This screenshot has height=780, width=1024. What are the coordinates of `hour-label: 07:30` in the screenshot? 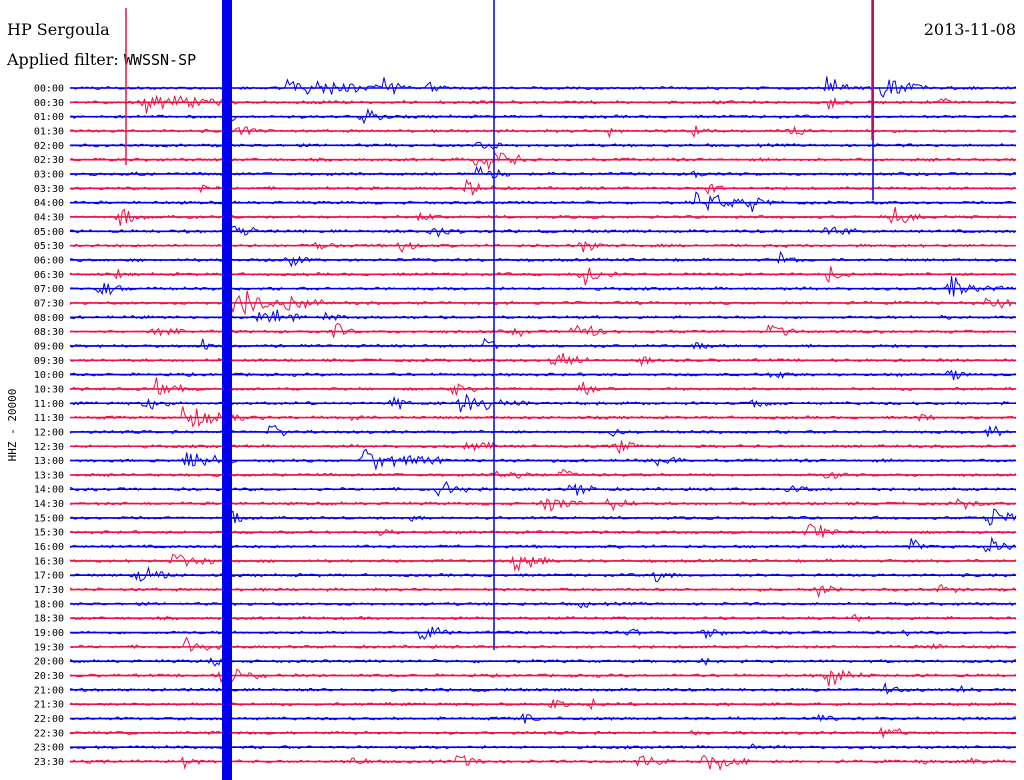 It's located at (49, 303).